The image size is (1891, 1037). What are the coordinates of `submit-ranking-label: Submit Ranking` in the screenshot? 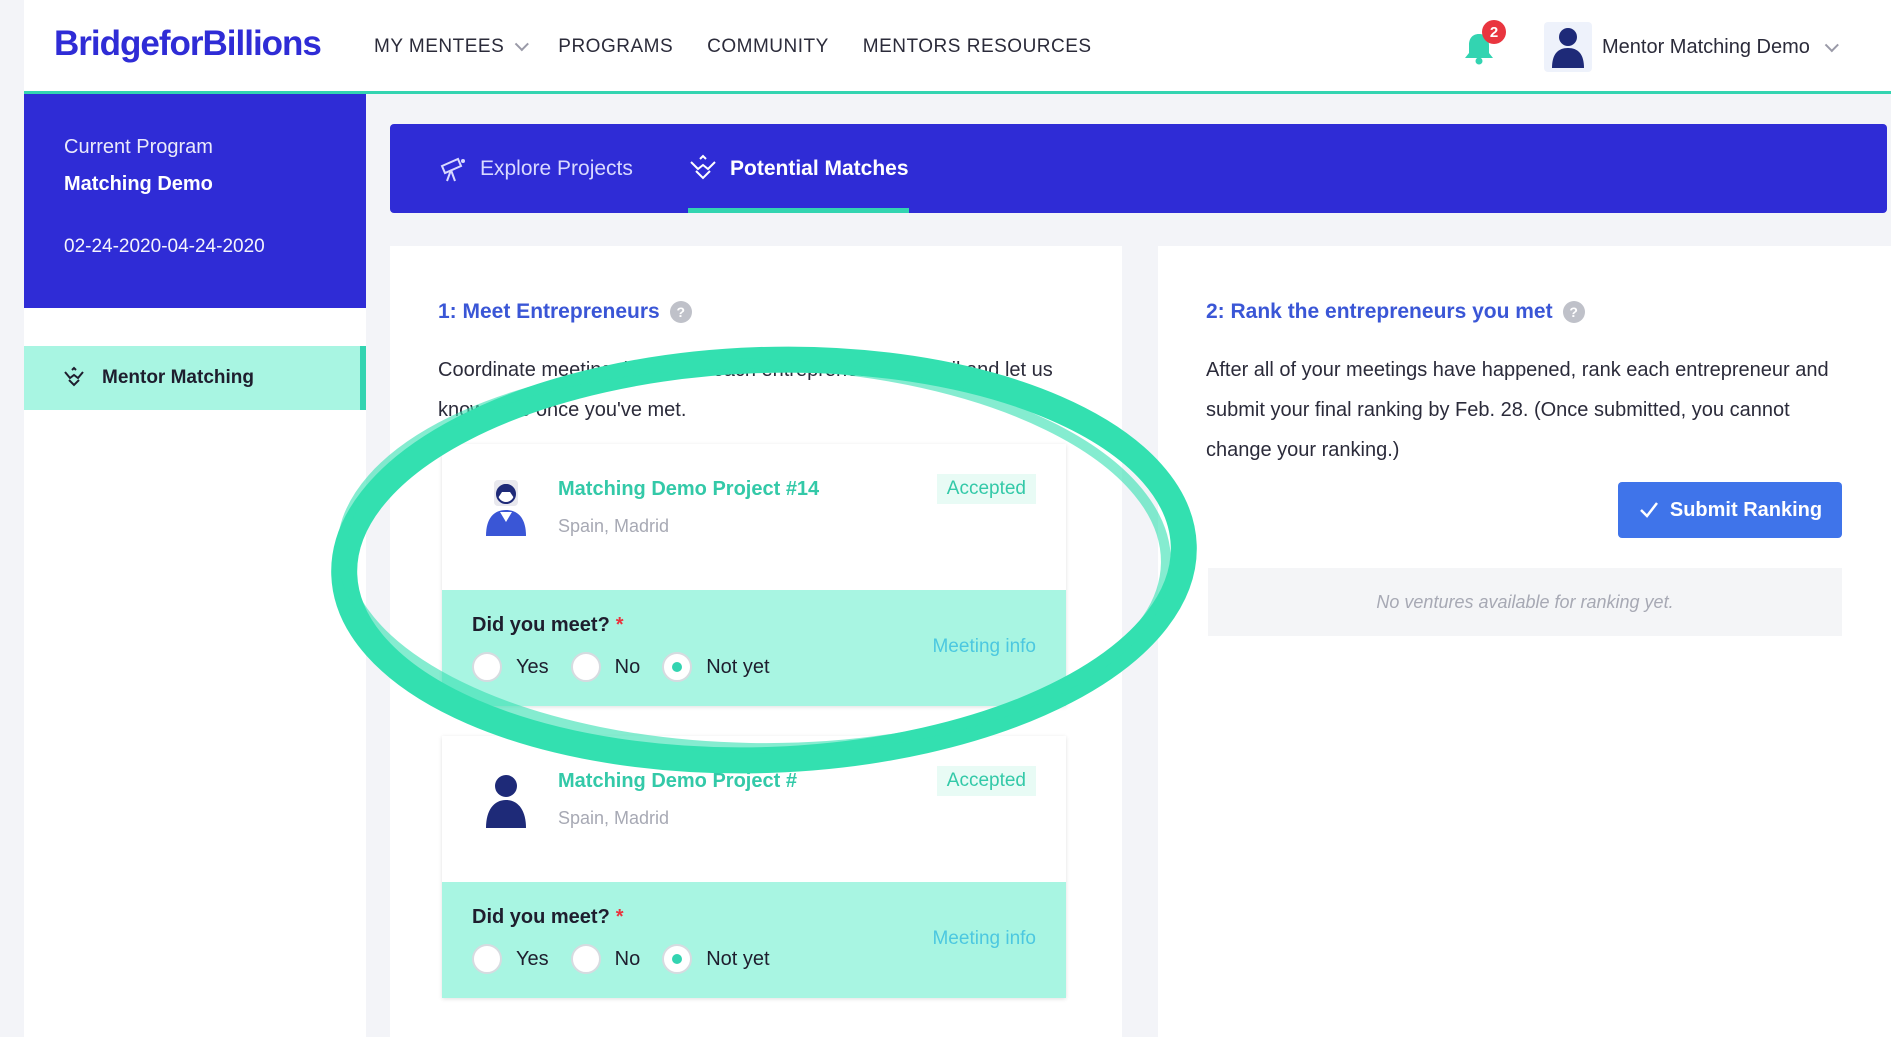 It's located at (1746, 509).